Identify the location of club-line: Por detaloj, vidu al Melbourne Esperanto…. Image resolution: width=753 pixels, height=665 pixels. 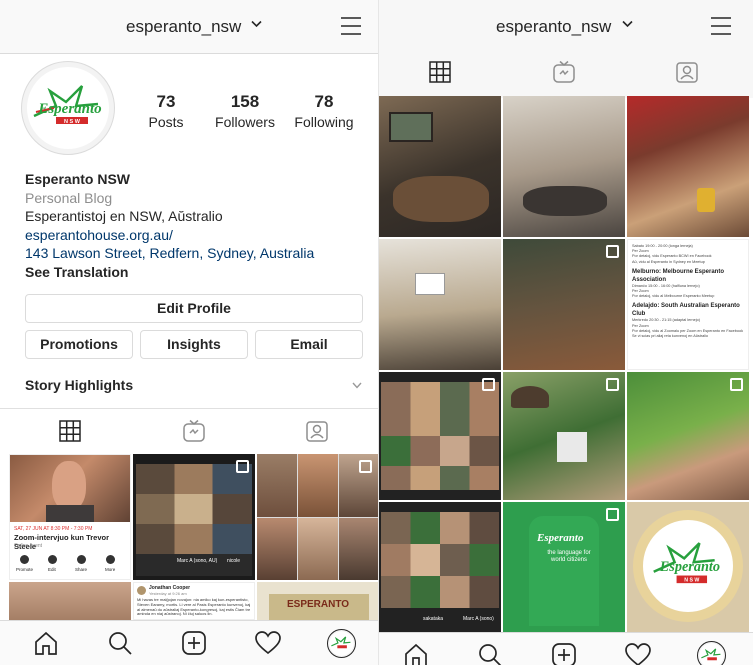
(673, 296).